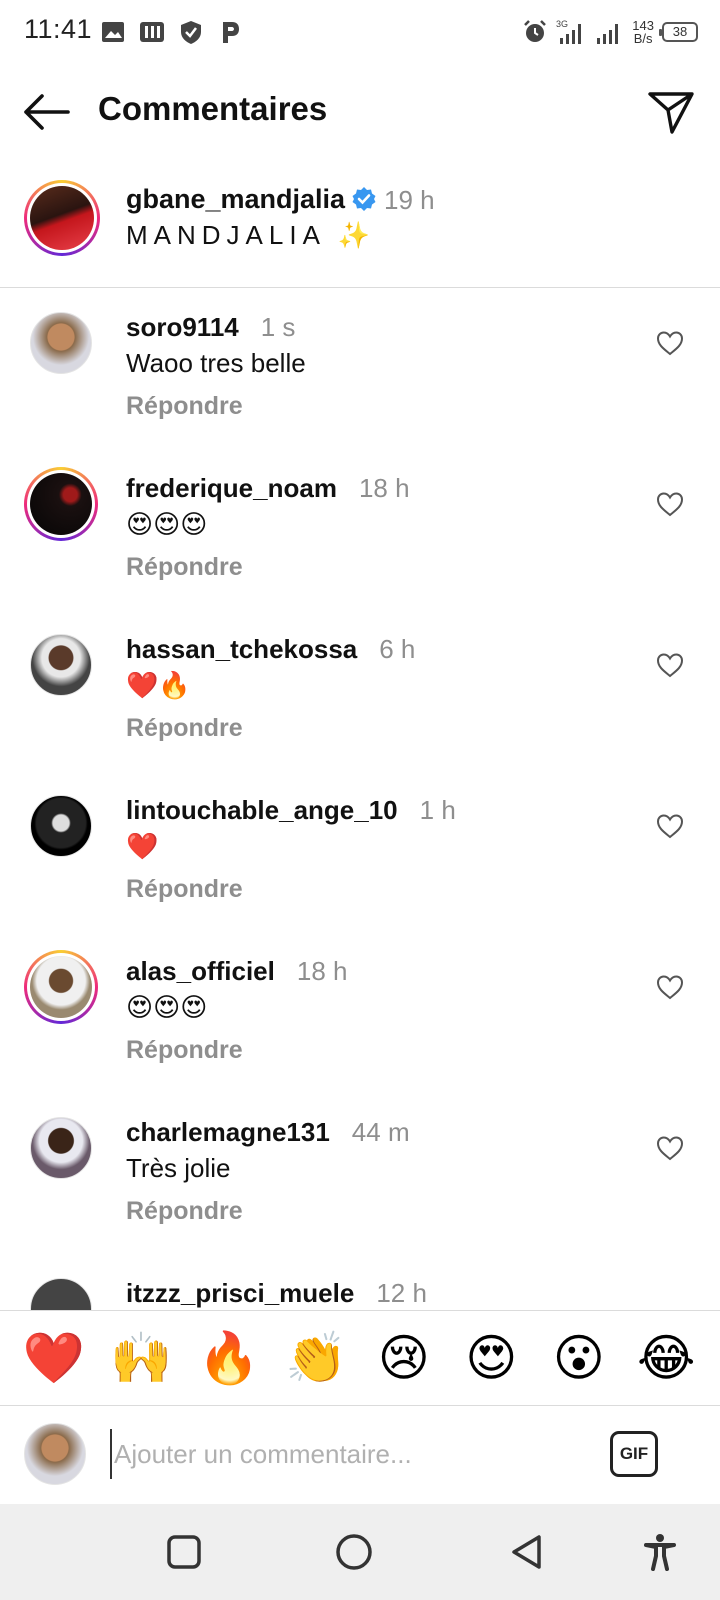  What do you see at coordinates (360, 112) in the screenshot?
I see `header: Commentaires` at bounding box center [360, 112].